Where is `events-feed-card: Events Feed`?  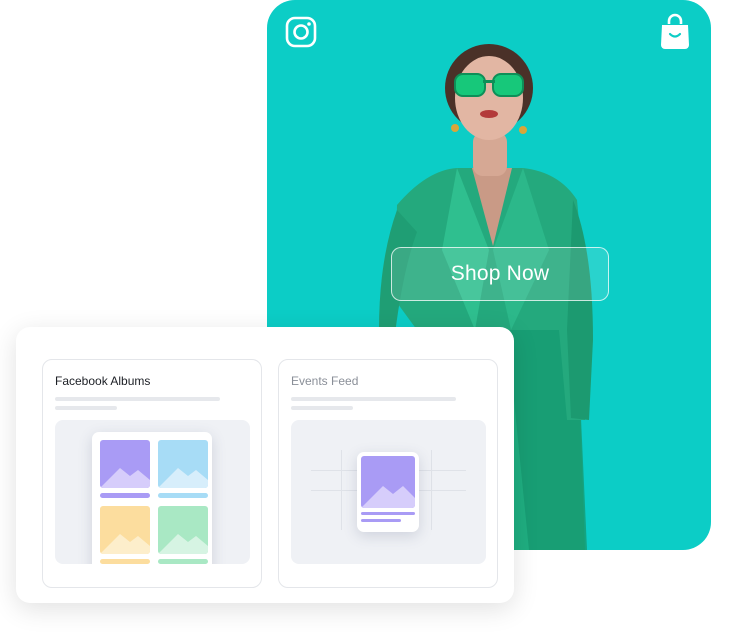 events-feed-card: Events Feed is located at coordinates (388, 473).